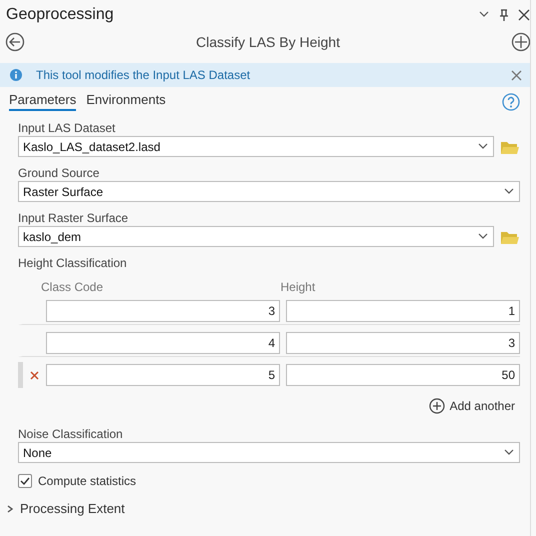 This screenshot has height=536, width=536. What do you see at coordinates (60, 14) in the screenshot?
I see `pane-title: Geoprocessing` at bounding box center [60, 14].